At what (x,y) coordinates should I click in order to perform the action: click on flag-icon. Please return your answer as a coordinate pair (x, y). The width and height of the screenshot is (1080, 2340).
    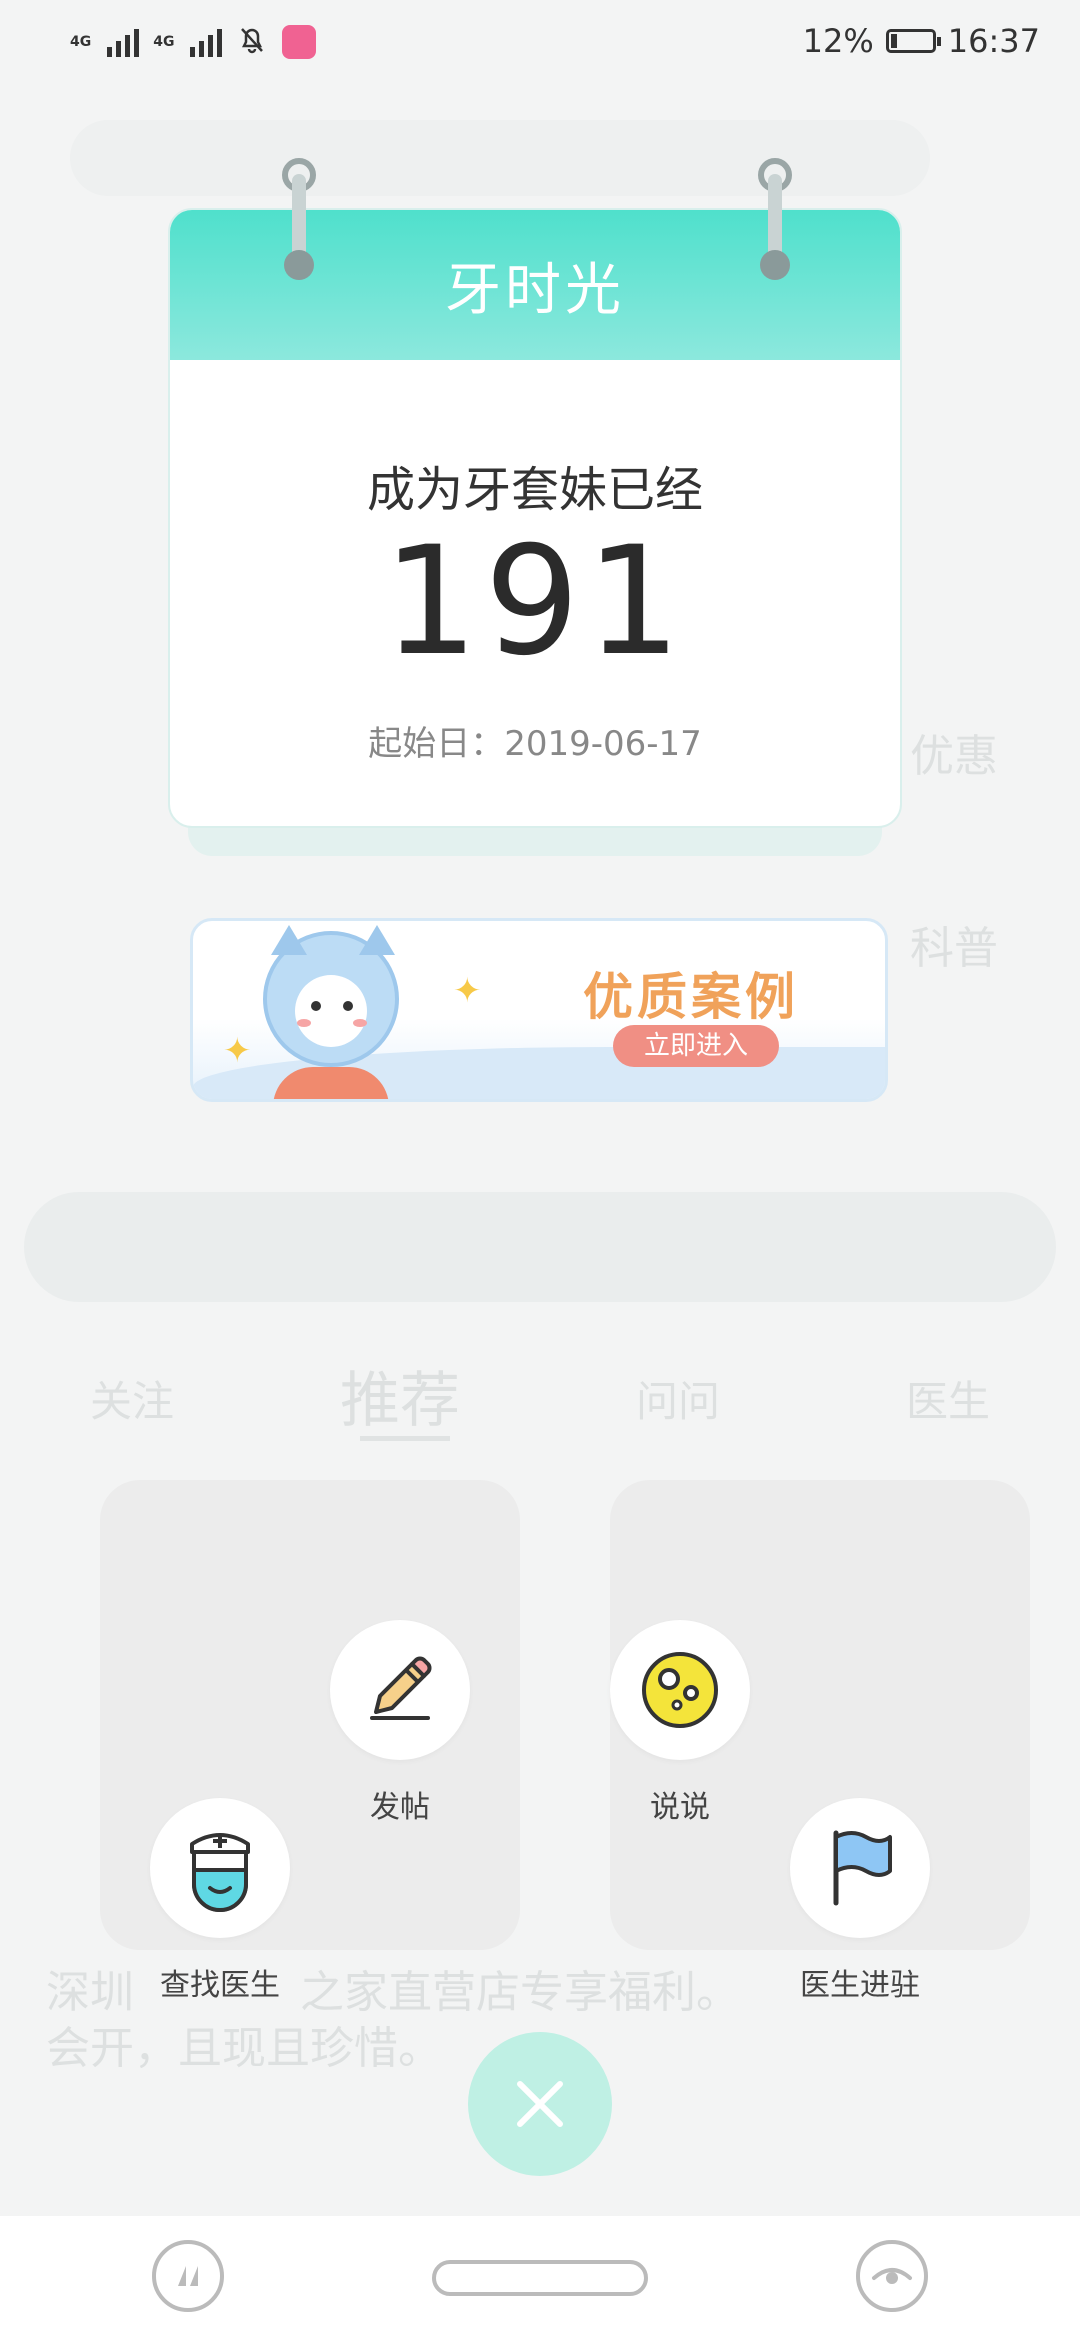
    Looking at the image, I should click on (862, 1868).